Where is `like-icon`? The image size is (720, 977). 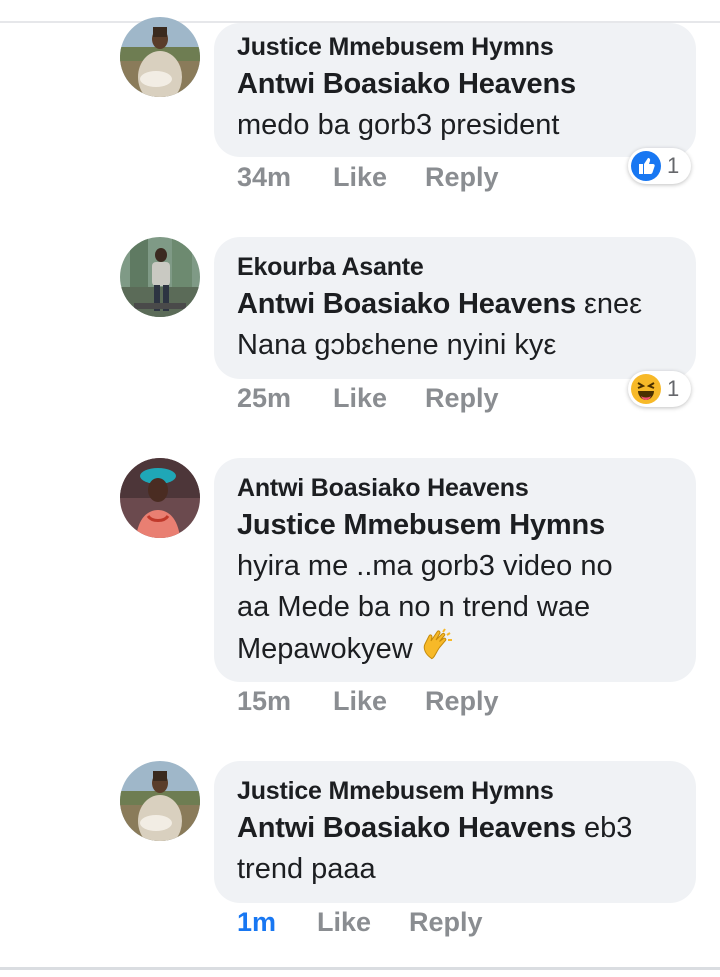
like-icon is located at coordinates (646, 166).